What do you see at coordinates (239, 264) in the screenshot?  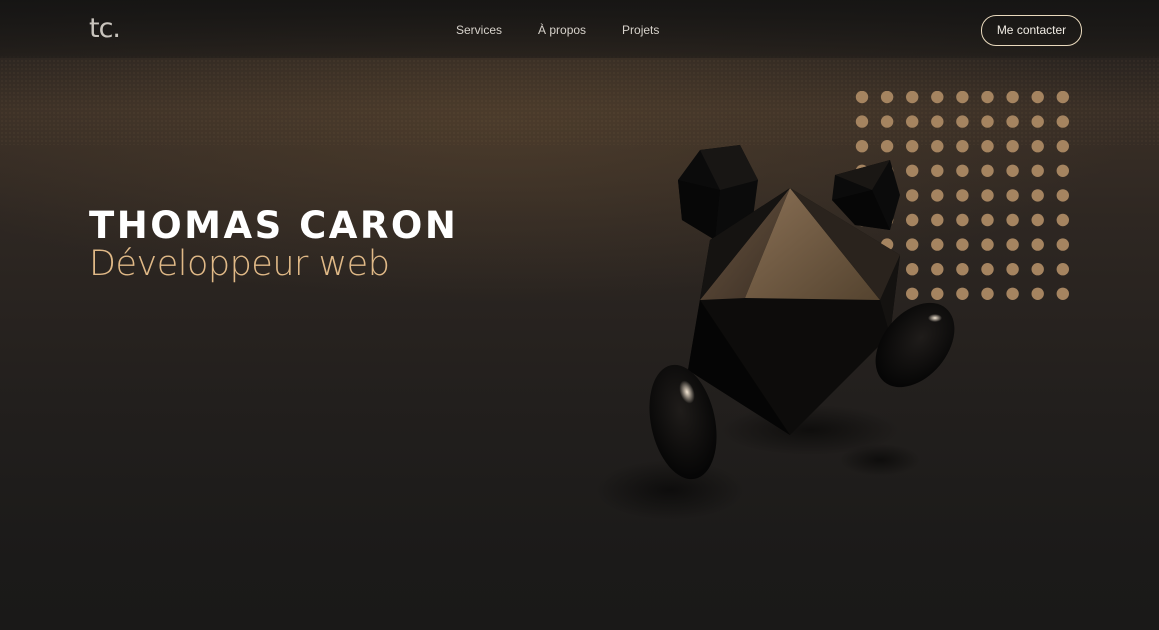 I see `hero-role: Développeur web` at bounding box center [239, 264].